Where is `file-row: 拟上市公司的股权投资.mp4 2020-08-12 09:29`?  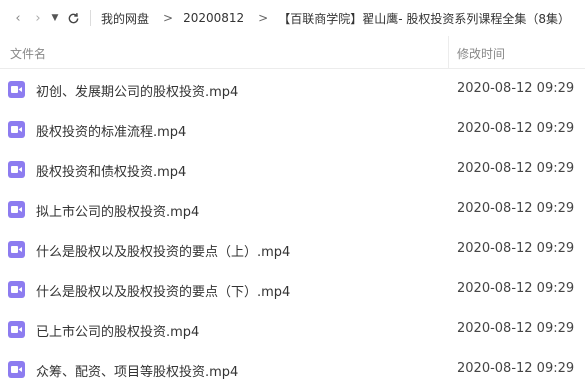 file-row: 拟上市公司的股权投资.mp4 2020-08-12 09:29 is located at coordinates (292, 209).